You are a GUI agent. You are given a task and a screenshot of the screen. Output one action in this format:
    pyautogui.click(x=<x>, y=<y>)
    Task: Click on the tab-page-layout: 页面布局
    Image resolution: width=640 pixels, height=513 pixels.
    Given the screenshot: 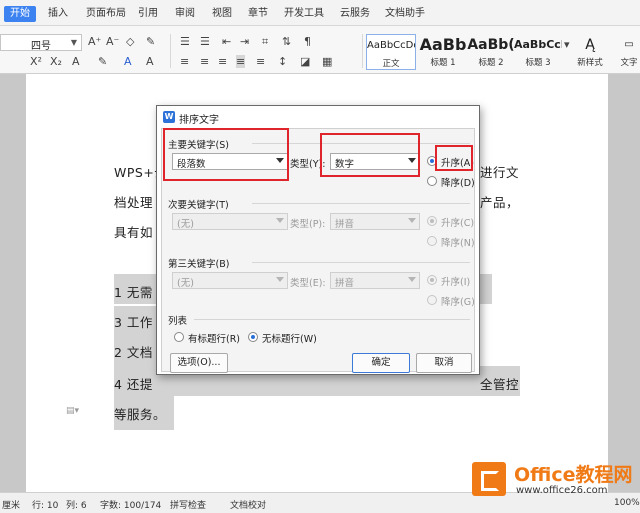 What is the action you would take?
    pyautogui.click(x=106, y=14)
    